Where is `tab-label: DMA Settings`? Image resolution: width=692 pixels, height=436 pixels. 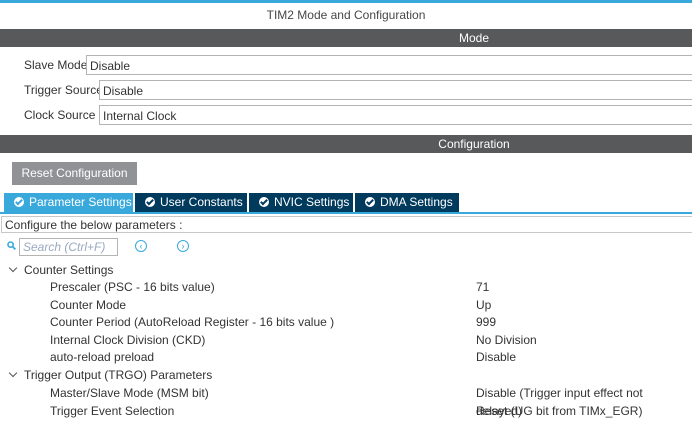
tab-label: DMA Settings is located at coordinates (416, 202).